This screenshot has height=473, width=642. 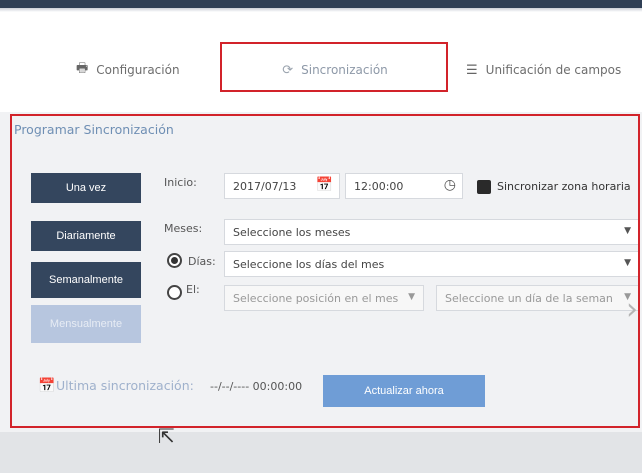 What do you see at coordinates (94, 129) in the screenshot?
I see `section-title: Programar Sincronización` at bounding box center [94, 129].